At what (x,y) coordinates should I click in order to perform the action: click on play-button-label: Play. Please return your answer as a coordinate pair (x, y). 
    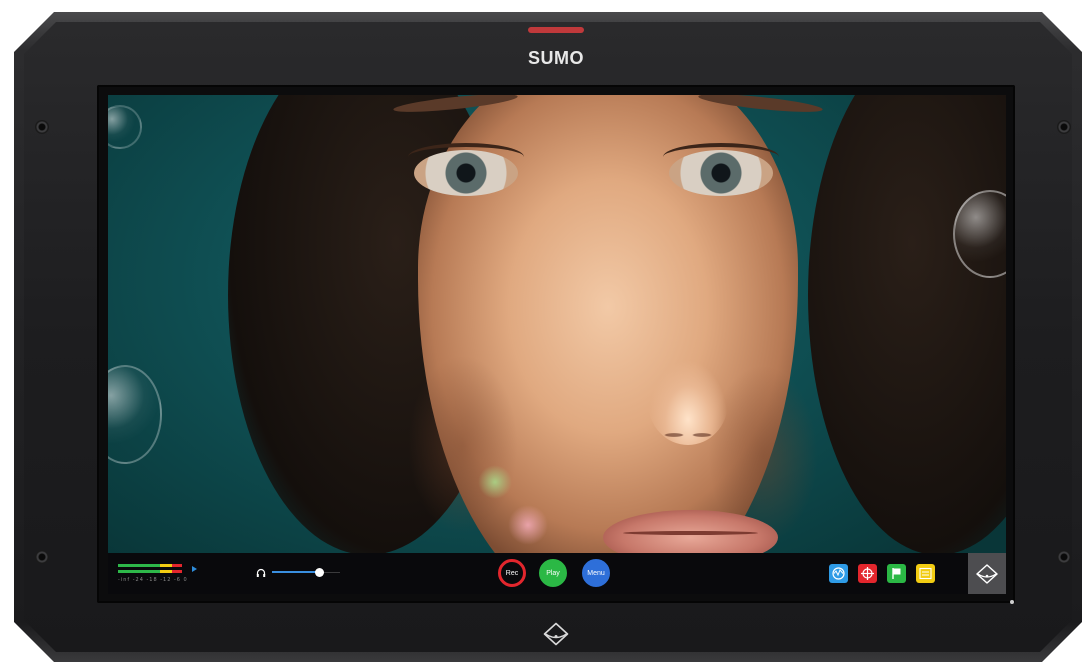
    Looking at the image, I should click on (553, 573).